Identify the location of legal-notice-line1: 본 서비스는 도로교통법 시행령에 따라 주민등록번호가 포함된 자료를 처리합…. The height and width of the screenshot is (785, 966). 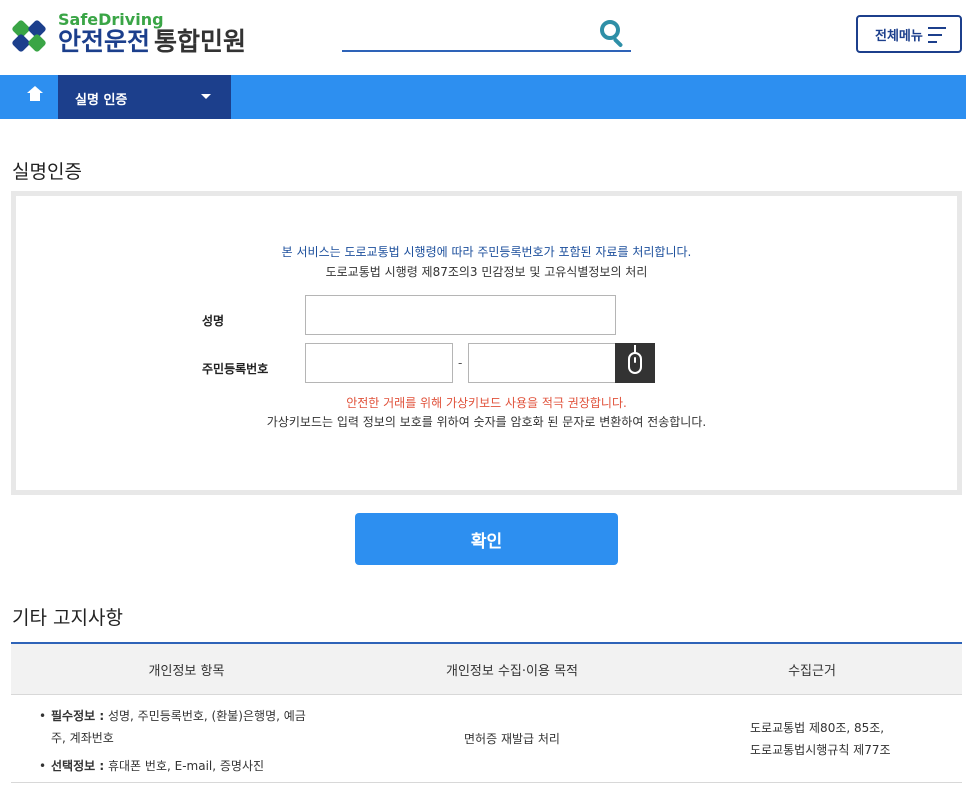
(486, 252).